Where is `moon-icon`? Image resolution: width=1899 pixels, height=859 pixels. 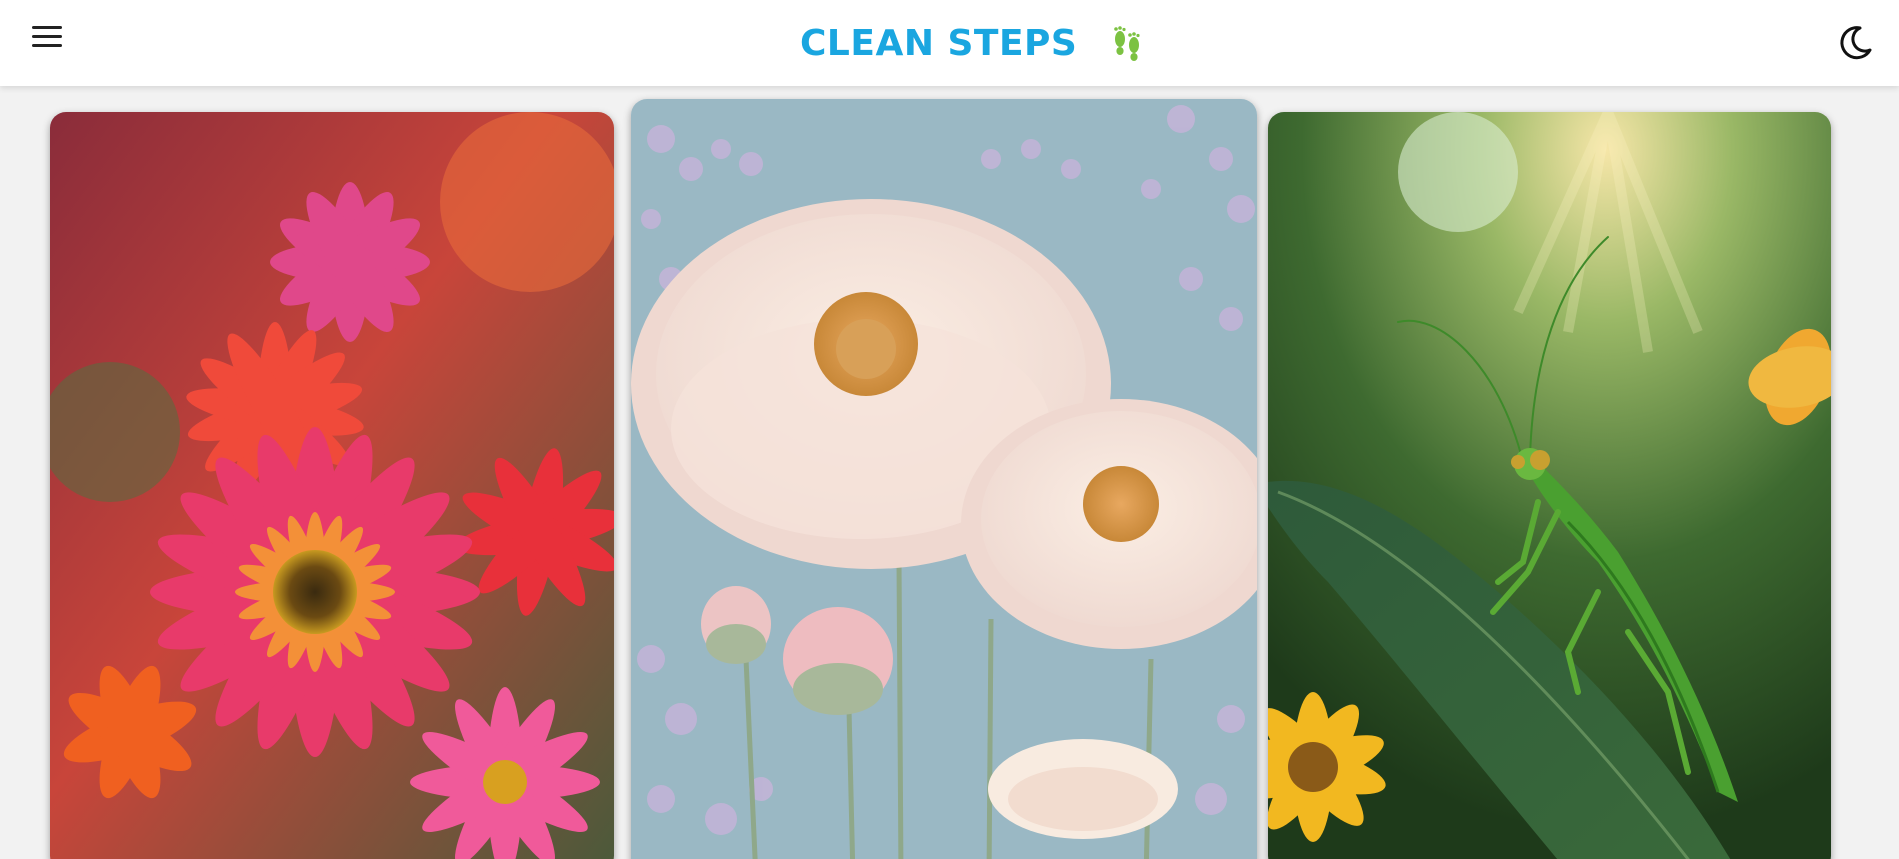
moon-icon is located at coordinates (1855, 43).